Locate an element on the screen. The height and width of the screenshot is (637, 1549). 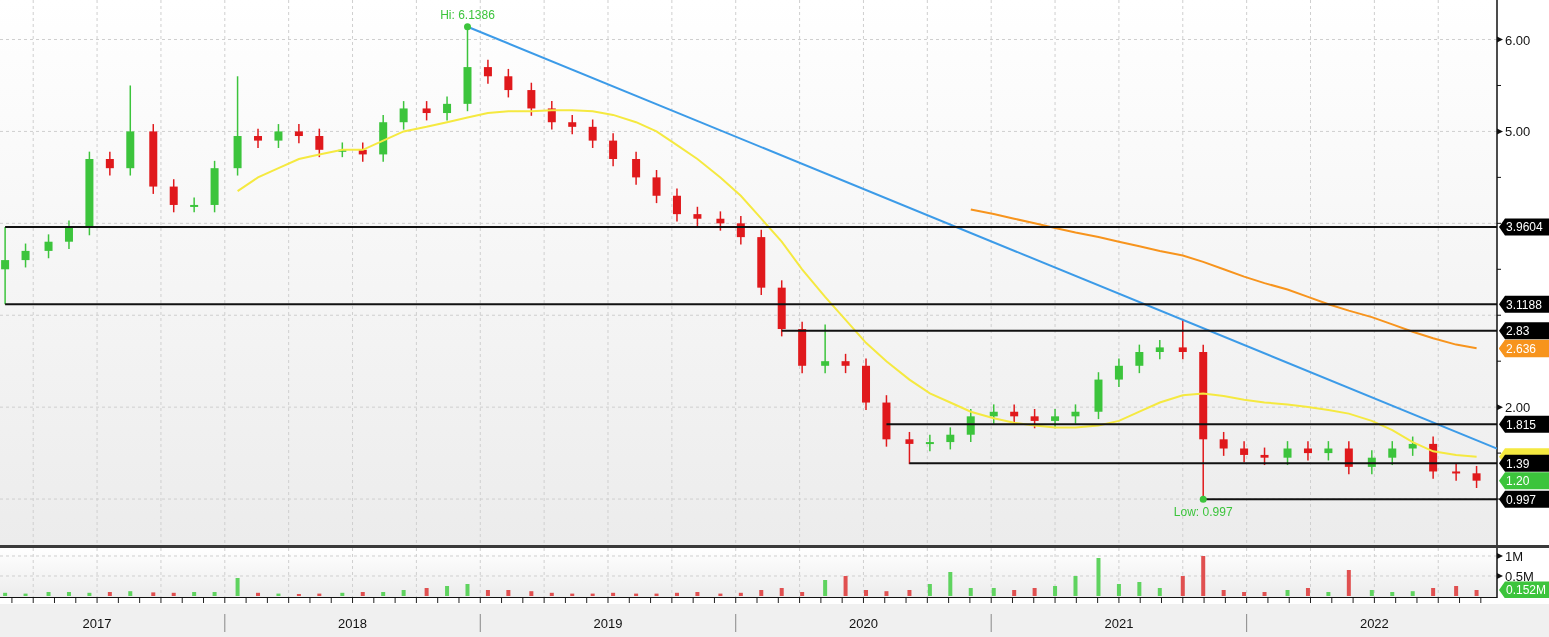
ref-line-label: 0.997 is located at coordinates (1521, 499).